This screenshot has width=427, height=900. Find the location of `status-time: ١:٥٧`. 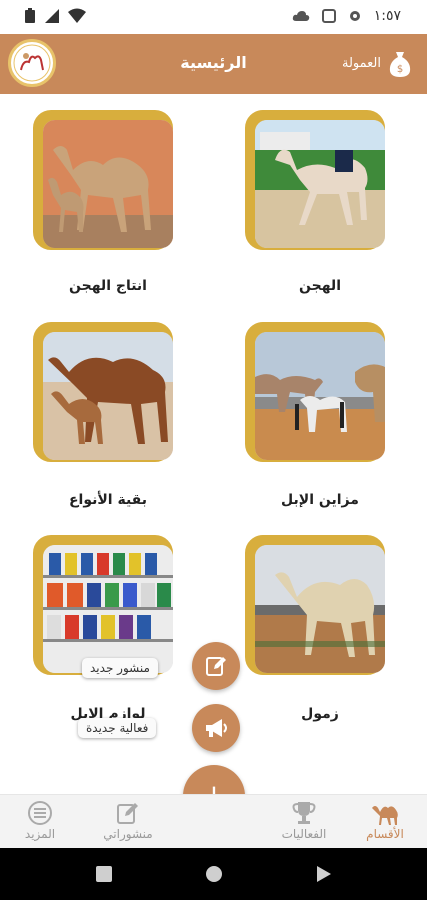

status-time: ١:٥٧ is located at coordinates (387, 16).